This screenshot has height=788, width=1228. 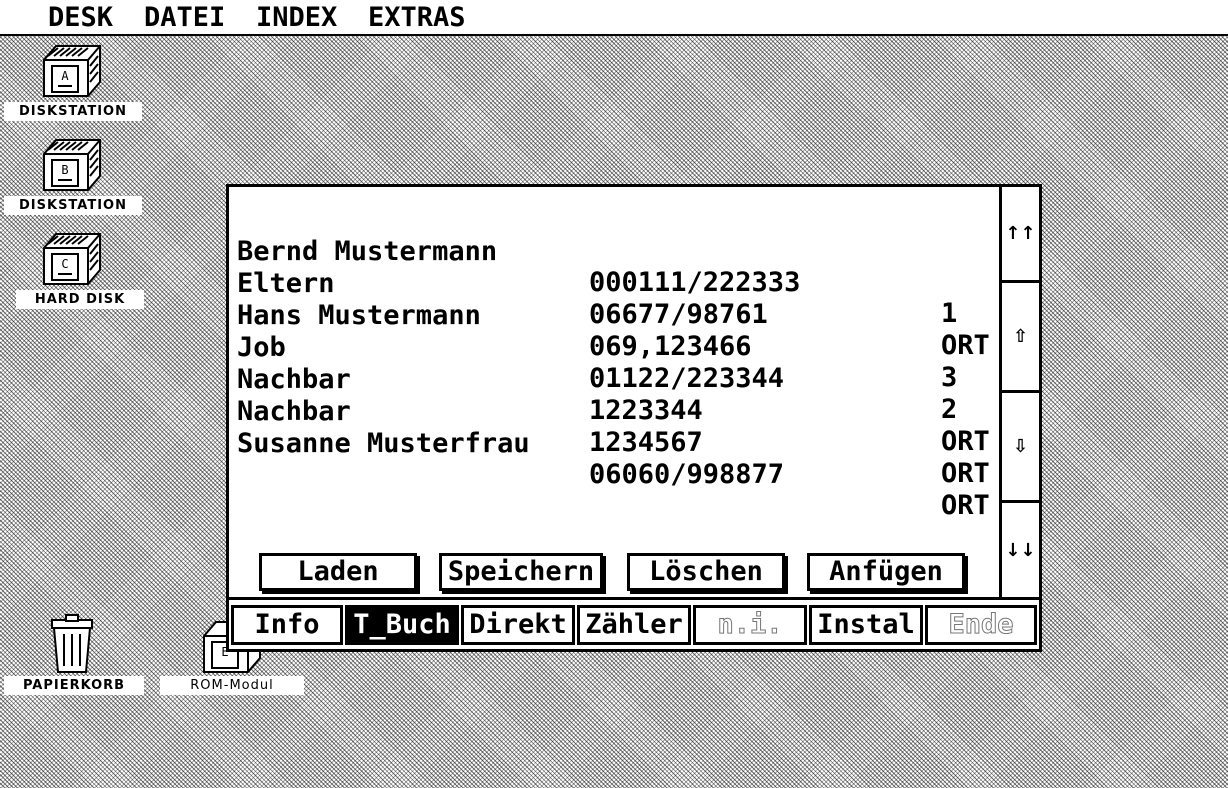 I want to click on list-item: Hans Mustermann 069,123466 3, so click(x=597, y=331).